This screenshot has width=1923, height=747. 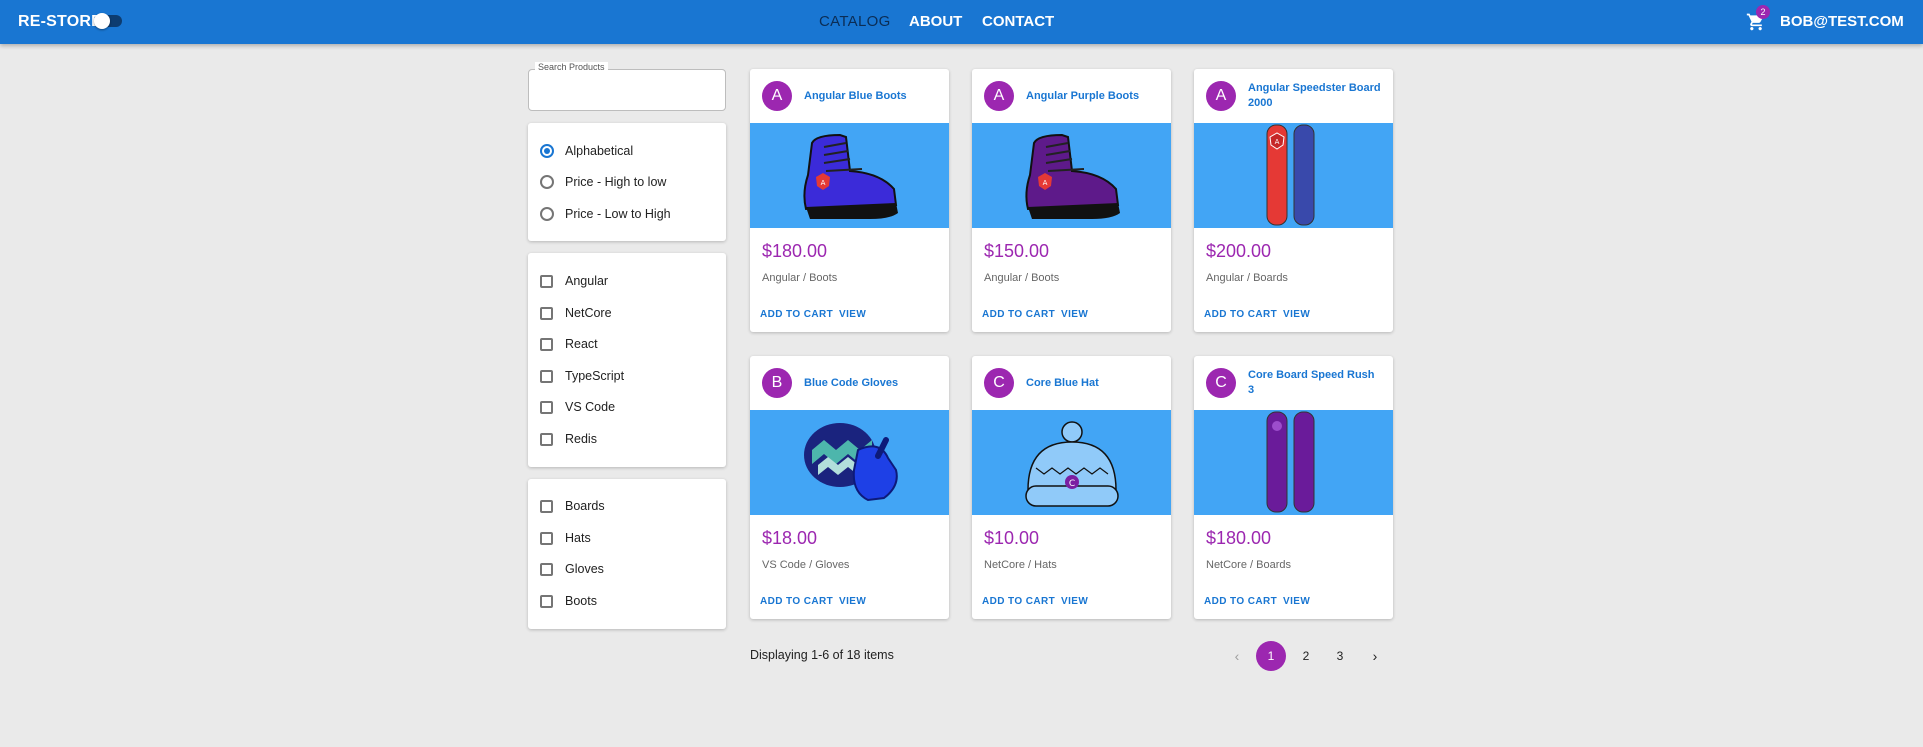 I want to click on brand-filter-vscode: VS Code, so click(x=577, y=407).